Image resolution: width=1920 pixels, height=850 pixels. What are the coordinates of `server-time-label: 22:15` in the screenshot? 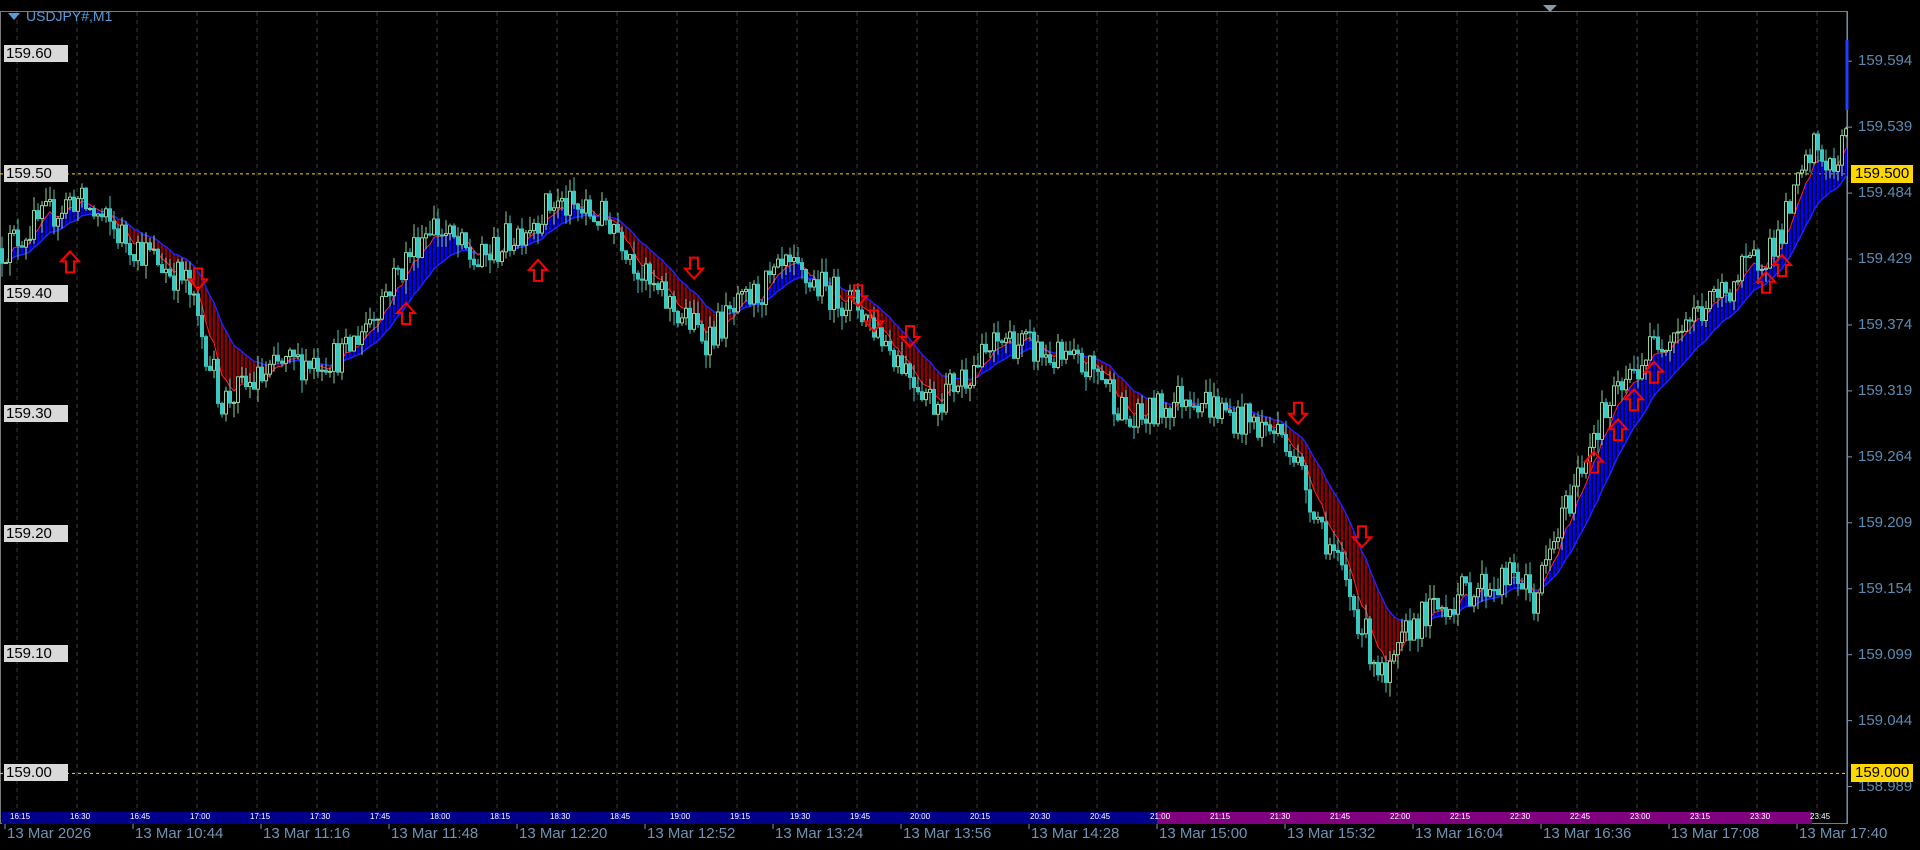 It's located at (1460, 816).